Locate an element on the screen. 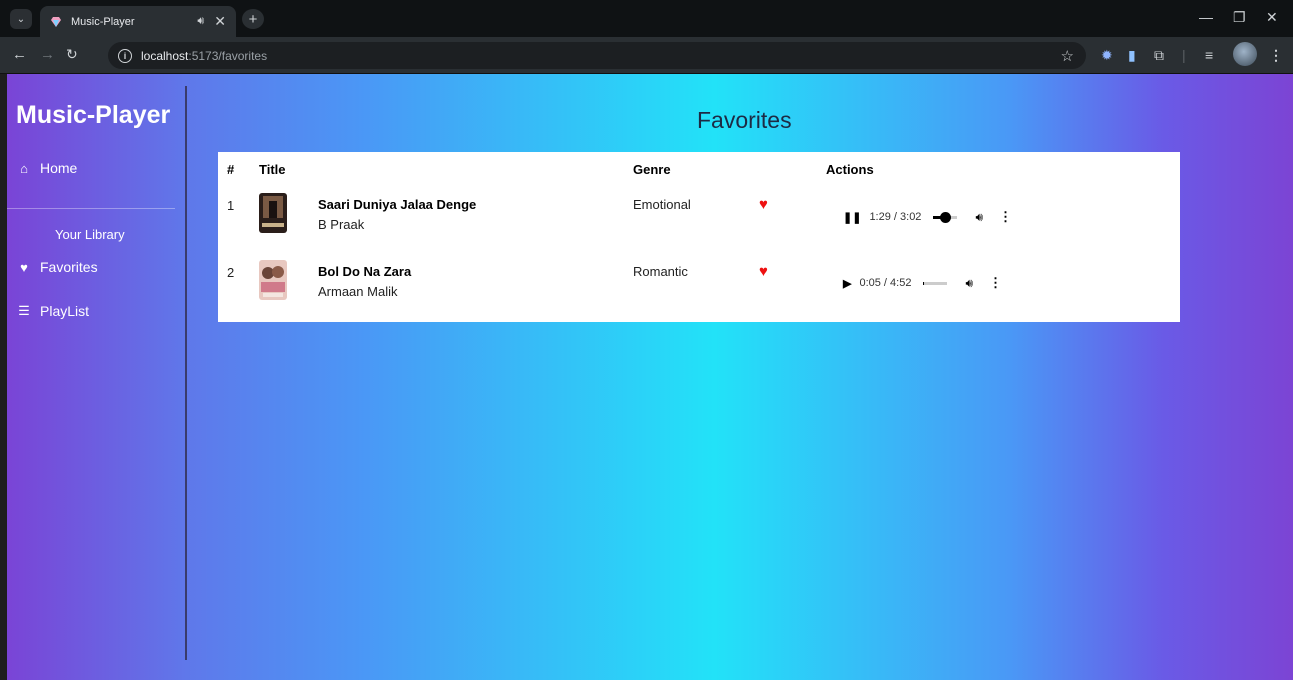 This screenshot has width=1293, height=680. song-genre: Emotional is located at coordinates (662, 204).